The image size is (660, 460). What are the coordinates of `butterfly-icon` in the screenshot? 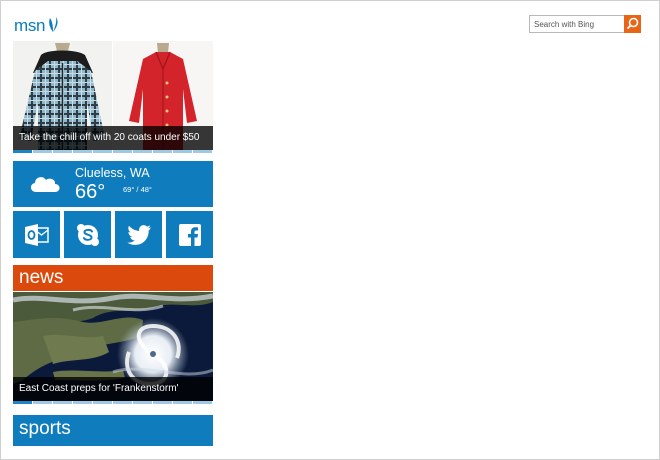 It's located at (53, 24).